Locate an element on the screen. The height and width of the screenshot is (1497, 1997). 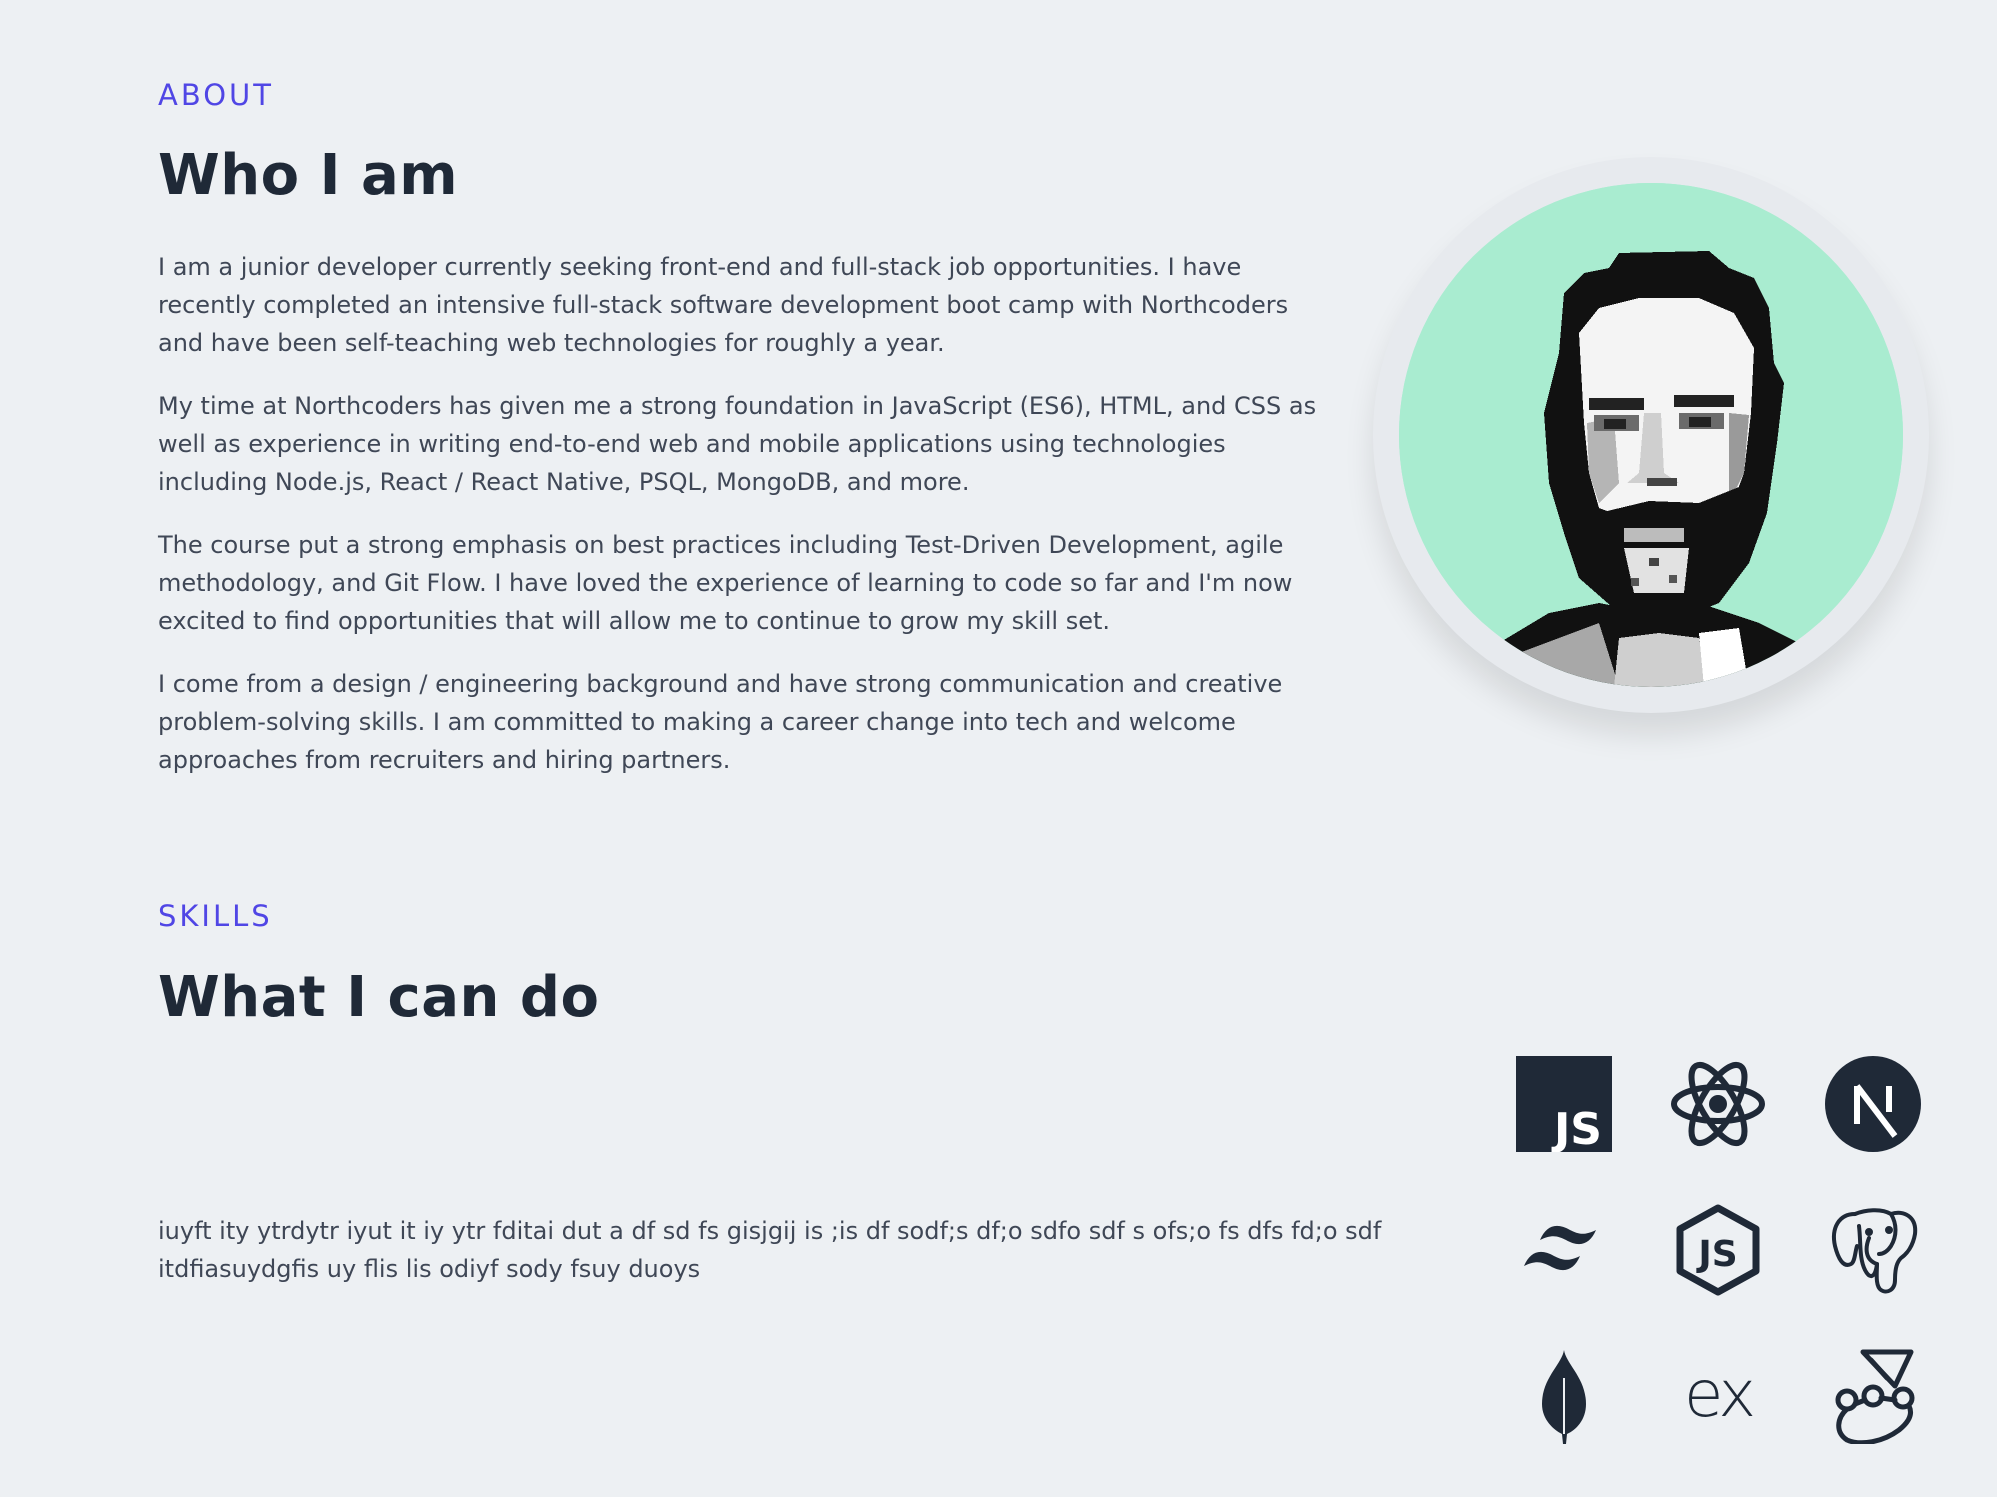
about-section-label: ABOUT is located at coordinates (216, 95).